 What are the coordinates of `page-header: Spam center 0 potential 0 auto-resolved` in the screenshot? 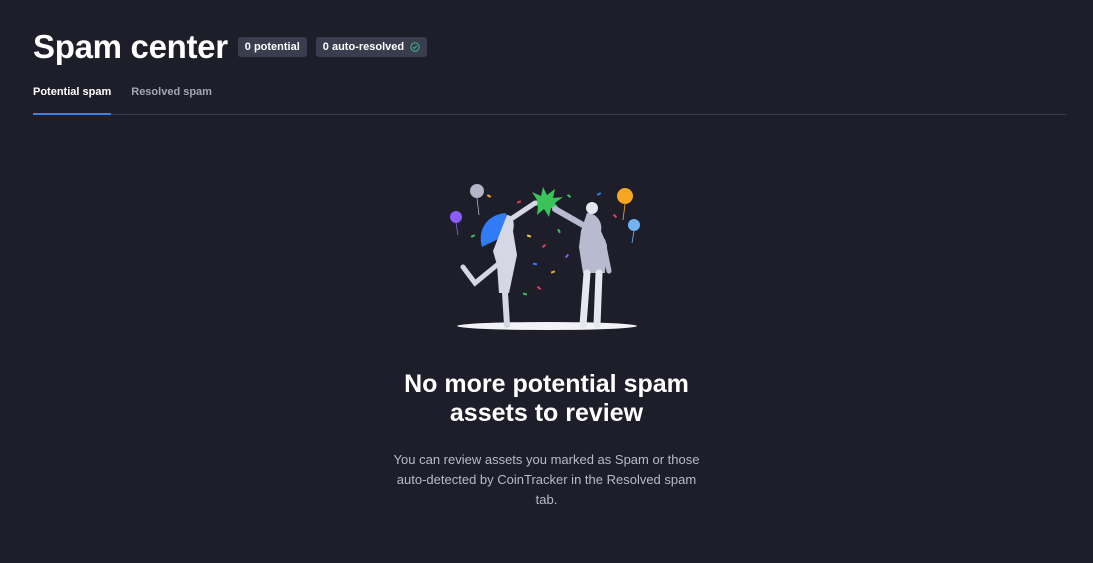 It's located at (230, 47).